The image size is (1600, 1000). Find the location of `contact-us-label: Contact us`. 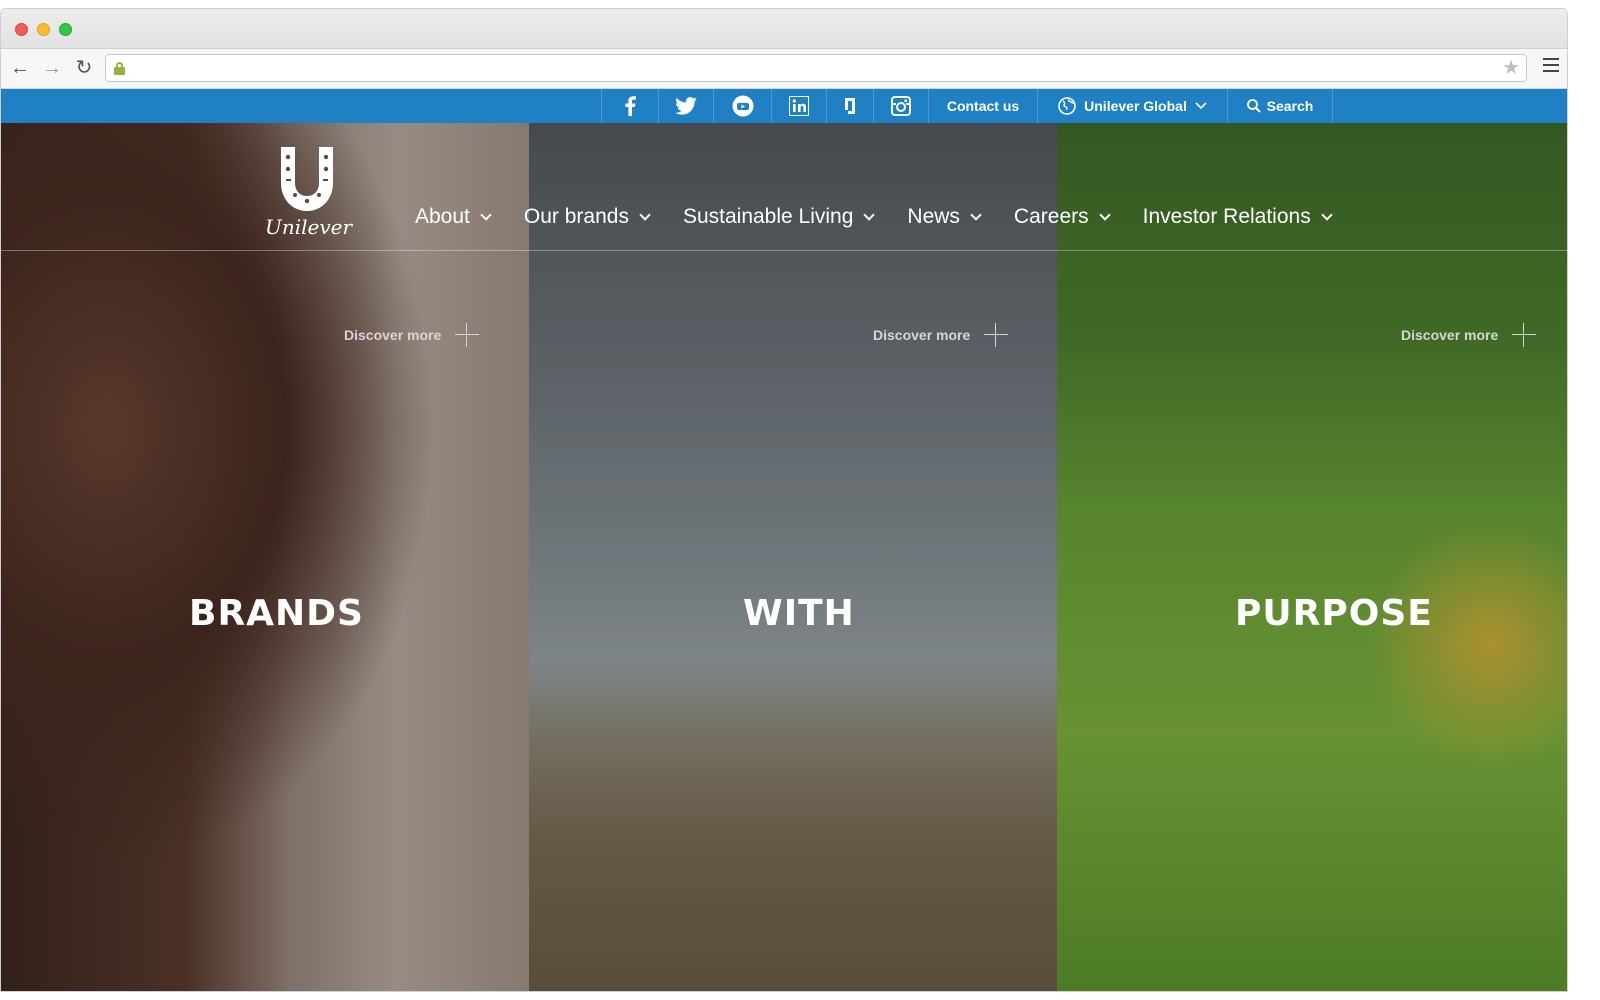

contact-us-label: Contact us is located at coordinates (983, 106).